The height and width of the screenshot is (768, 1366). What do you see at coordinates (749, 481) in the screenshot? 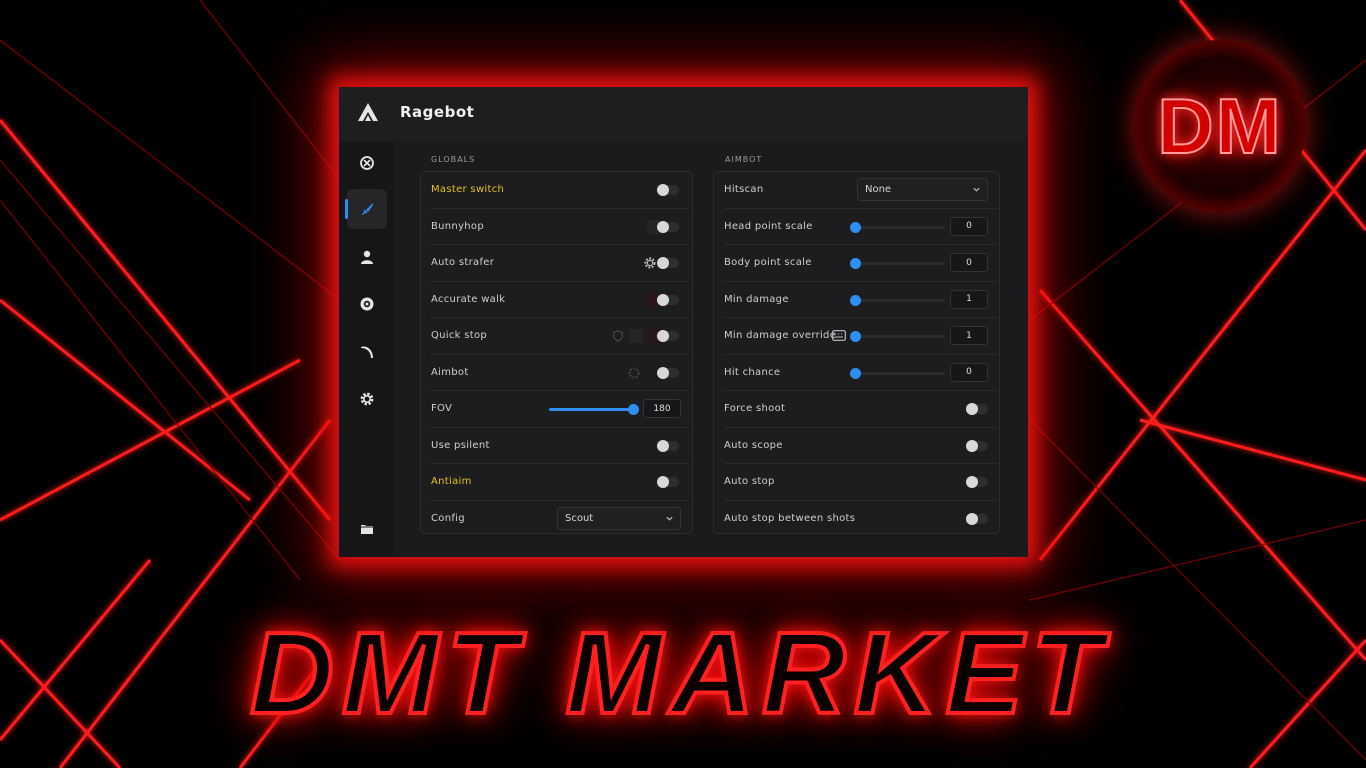
I see `label-auto-stop: Auto stop` at bounding box center [749, 481].